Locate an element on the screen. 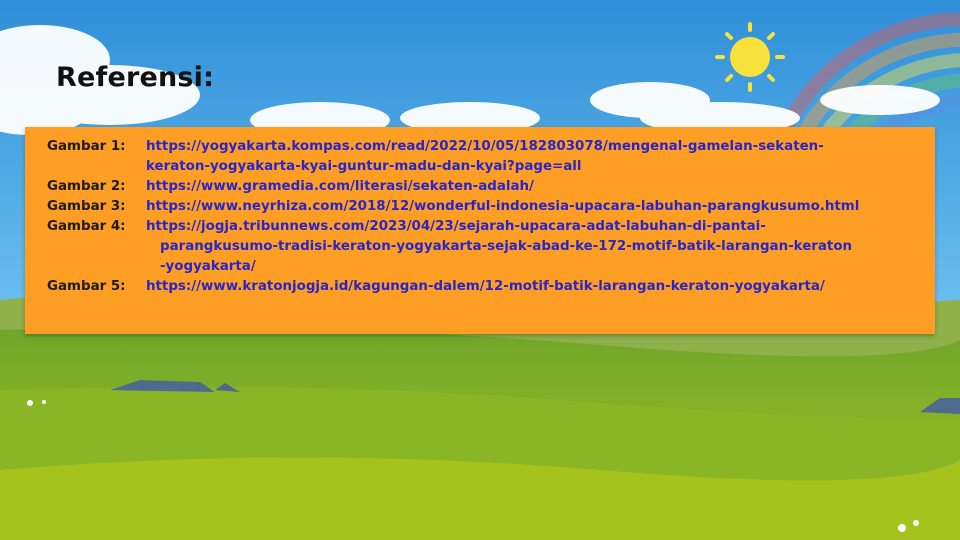 The image size is (960, 540). reference-label: Gambar 5: is located at coordinates (86, 286).